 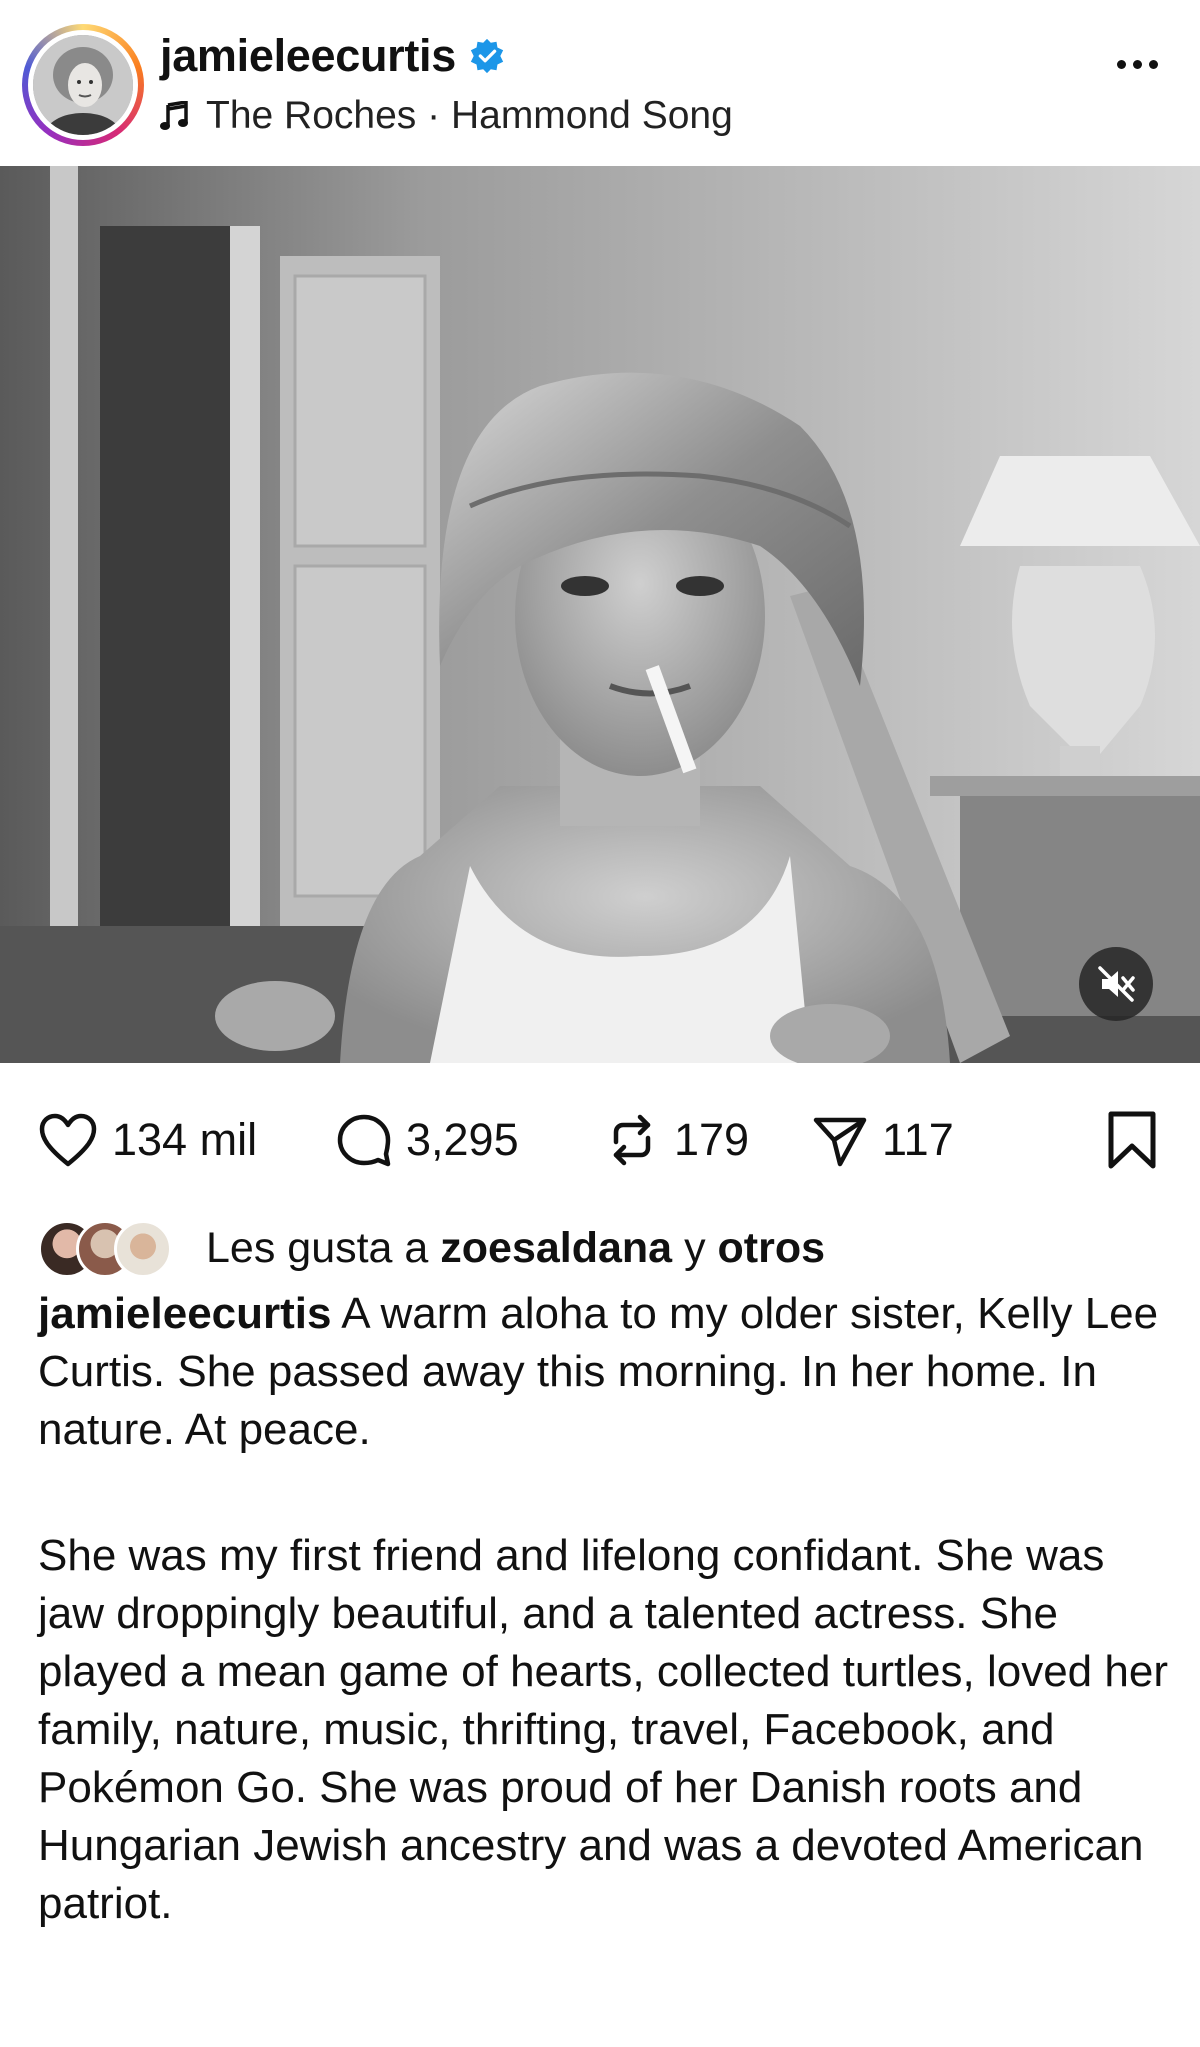 What do you see at coordinates (431, 1248) in the screenshot?
I see `liked-by: Les gusta a zoesaldana y otros` at bounding box center [431, 1248].